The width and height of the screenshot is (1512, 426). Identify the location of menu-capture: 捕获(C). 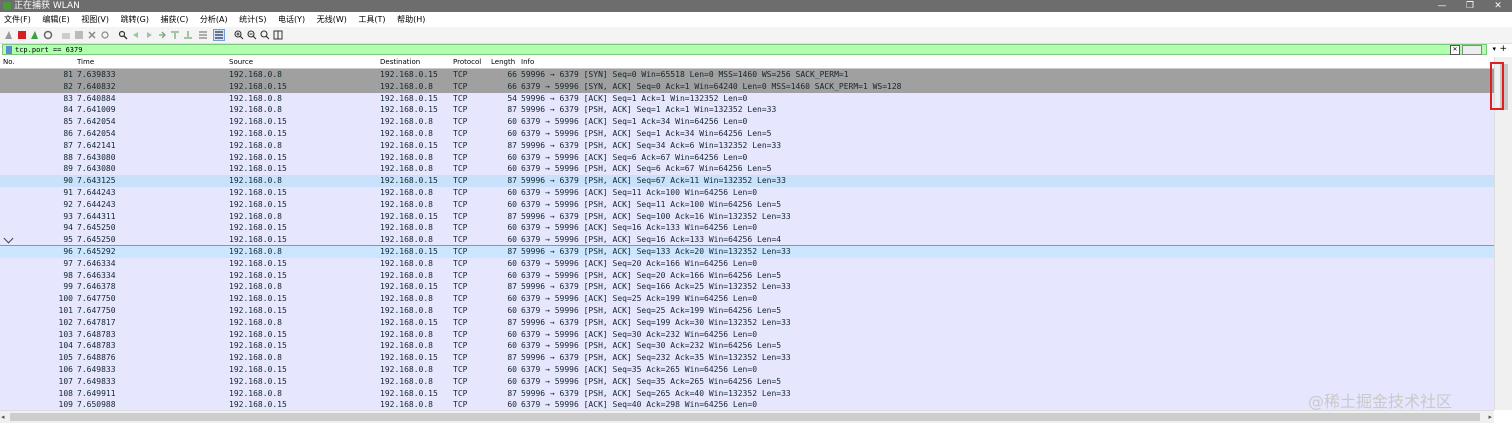
(175, 19).